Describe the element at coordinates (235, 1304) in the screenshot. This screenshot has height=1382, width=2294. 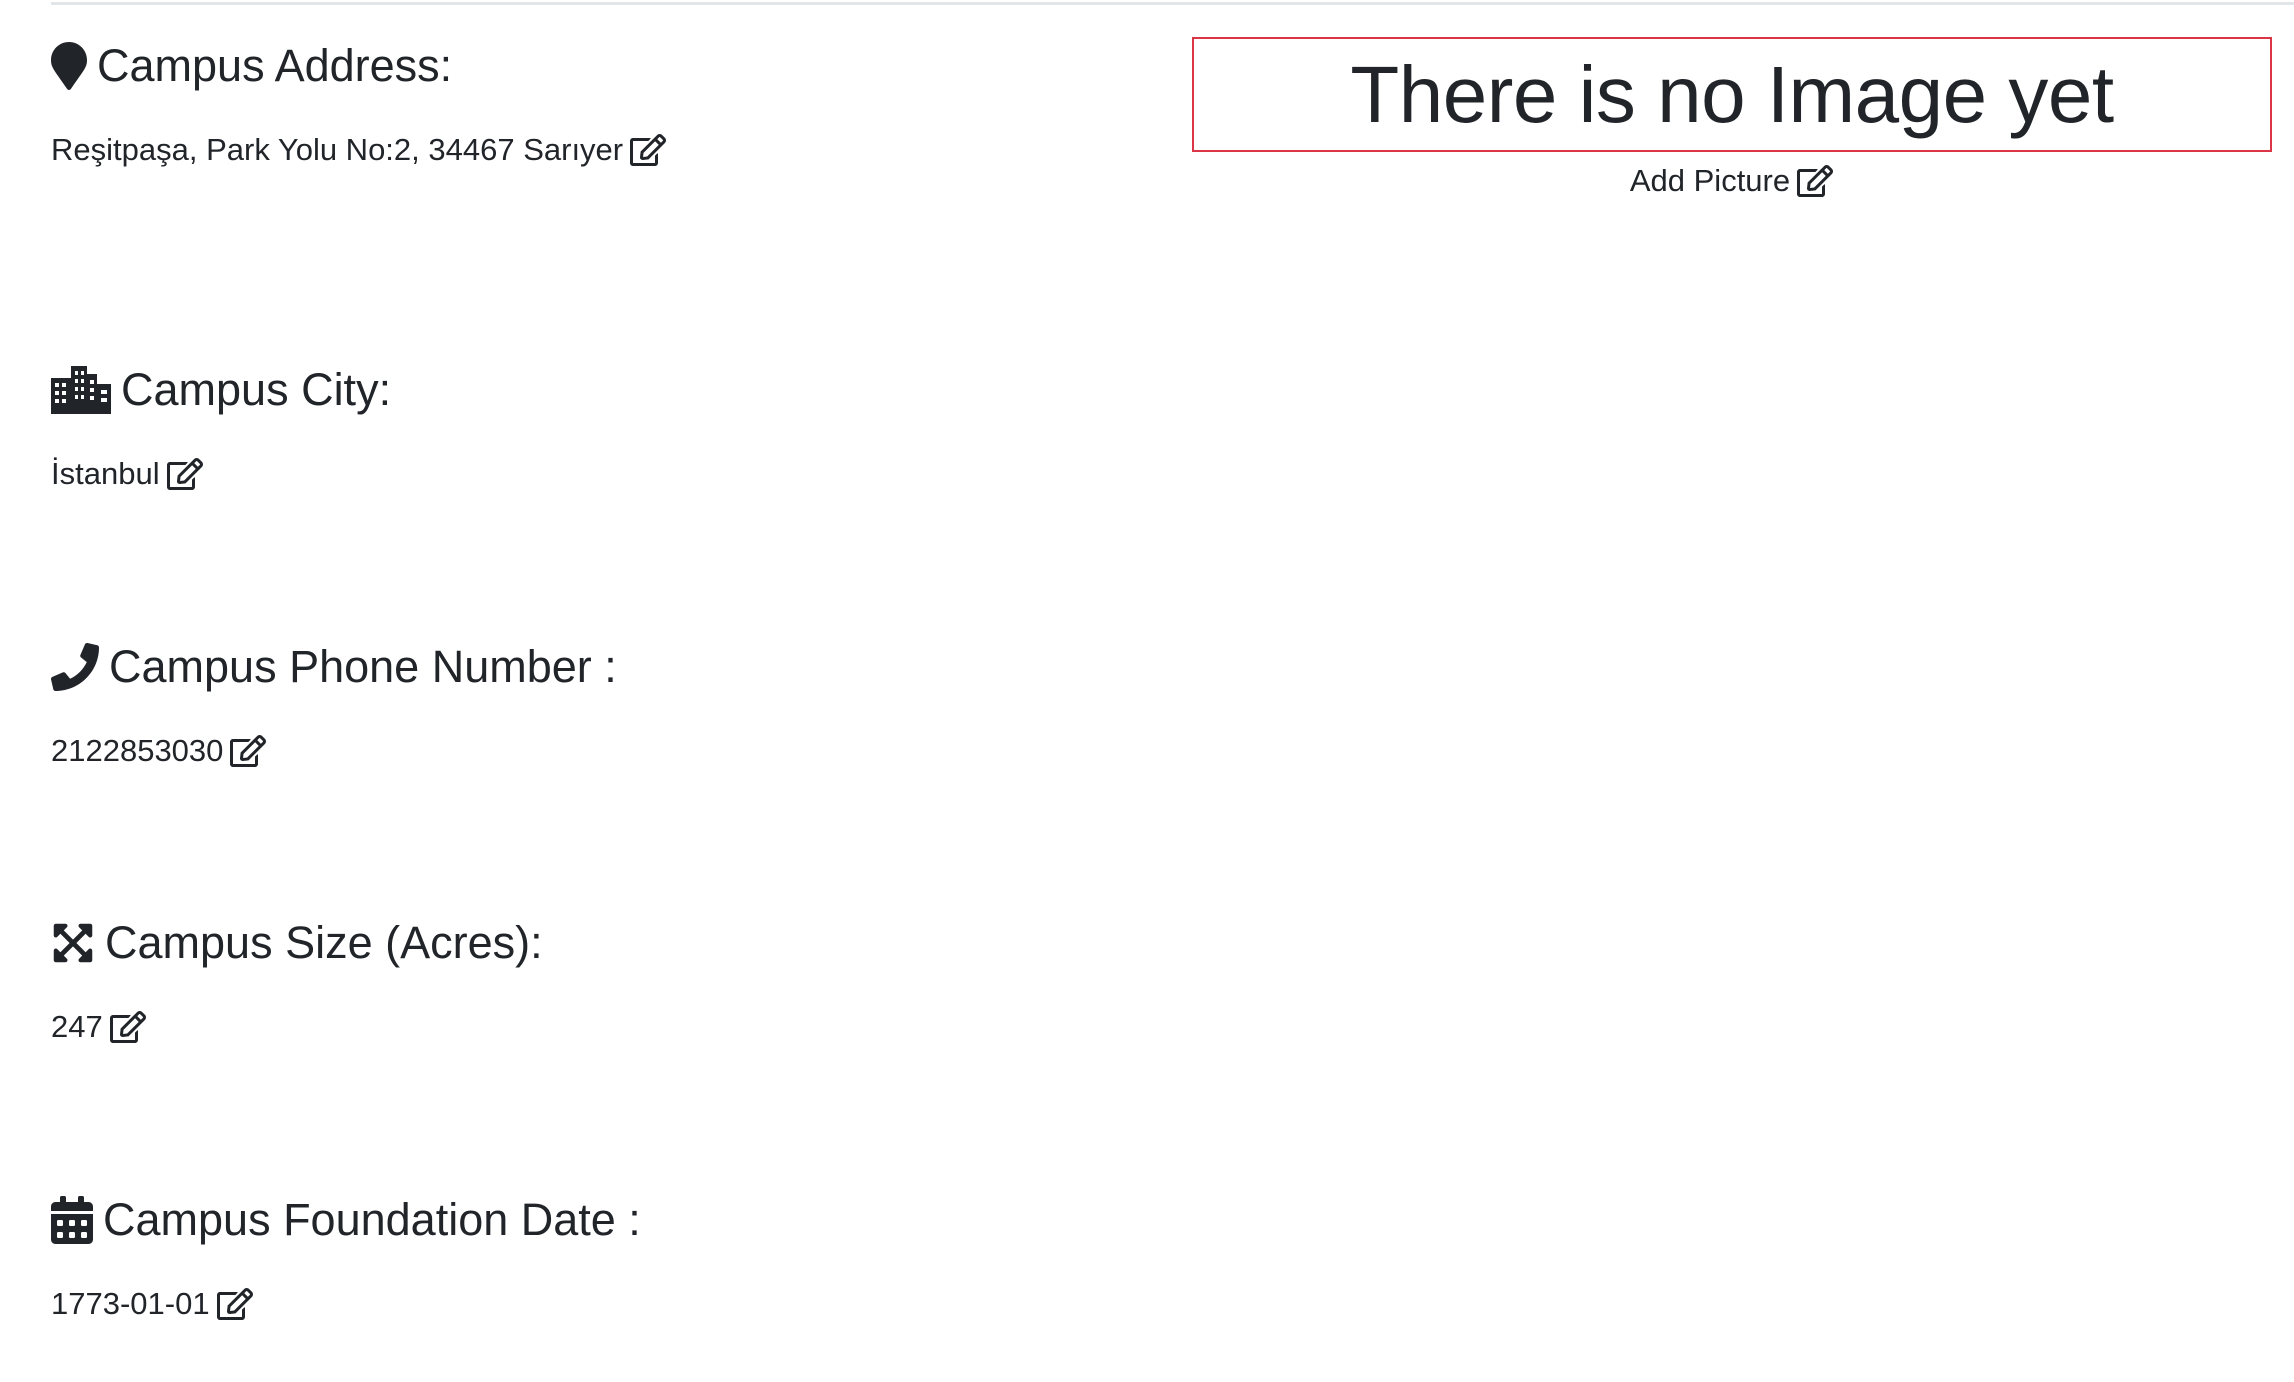
I see `edit-foundation-date-icon` at that location.